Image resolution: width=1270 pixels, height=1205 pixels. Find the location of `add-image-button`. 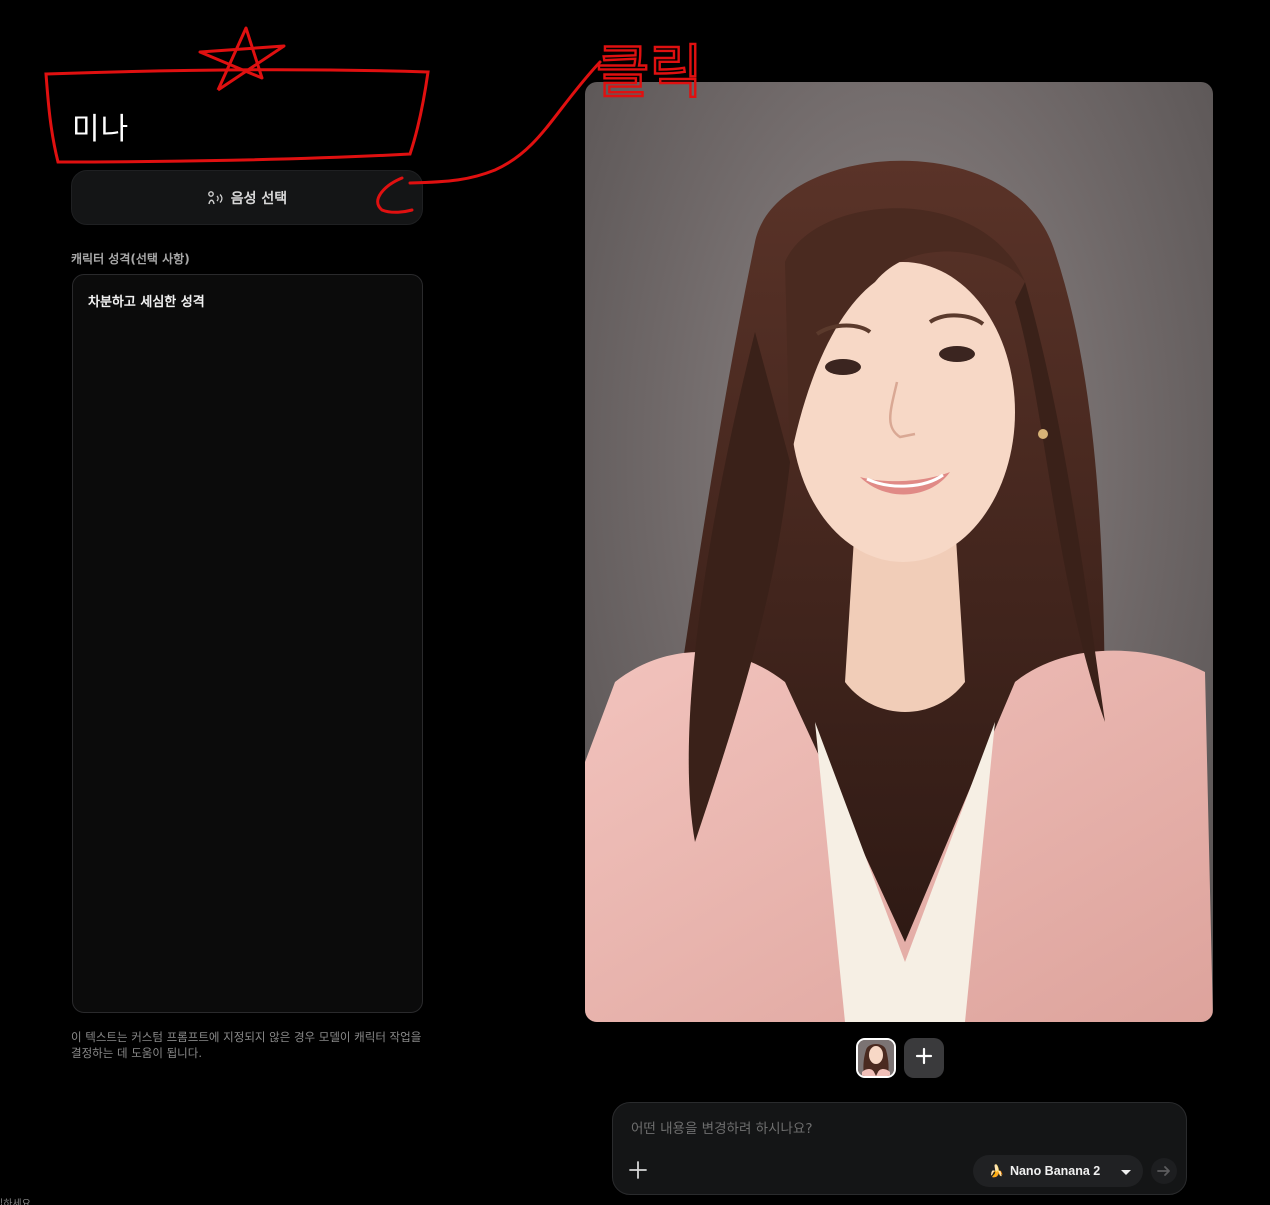

add-image-button is located at coordinates (924, 1058).